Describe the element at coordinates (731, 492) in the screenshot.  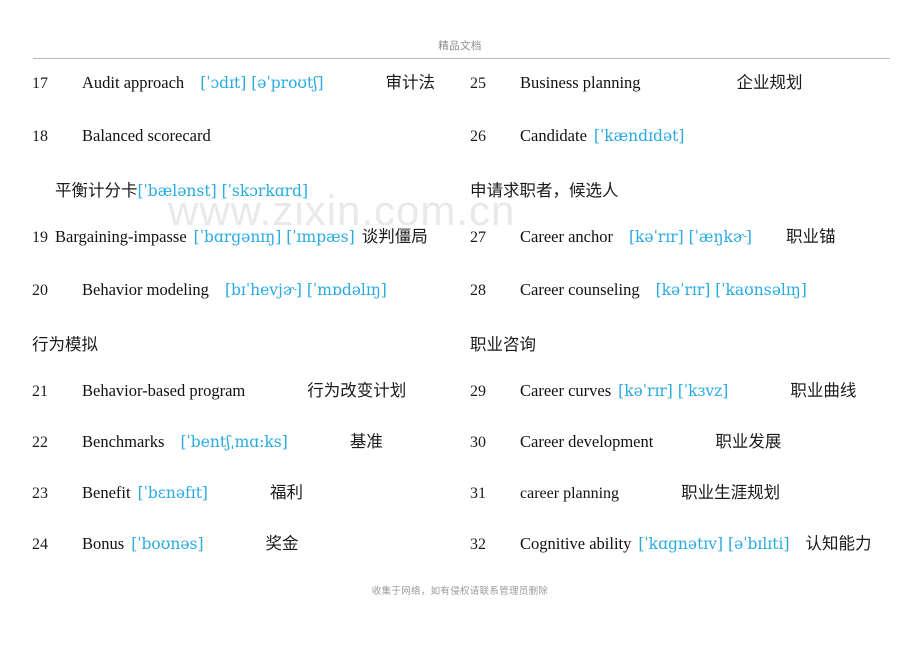
I see `entry-translation: 职业生涯规划` at that location.